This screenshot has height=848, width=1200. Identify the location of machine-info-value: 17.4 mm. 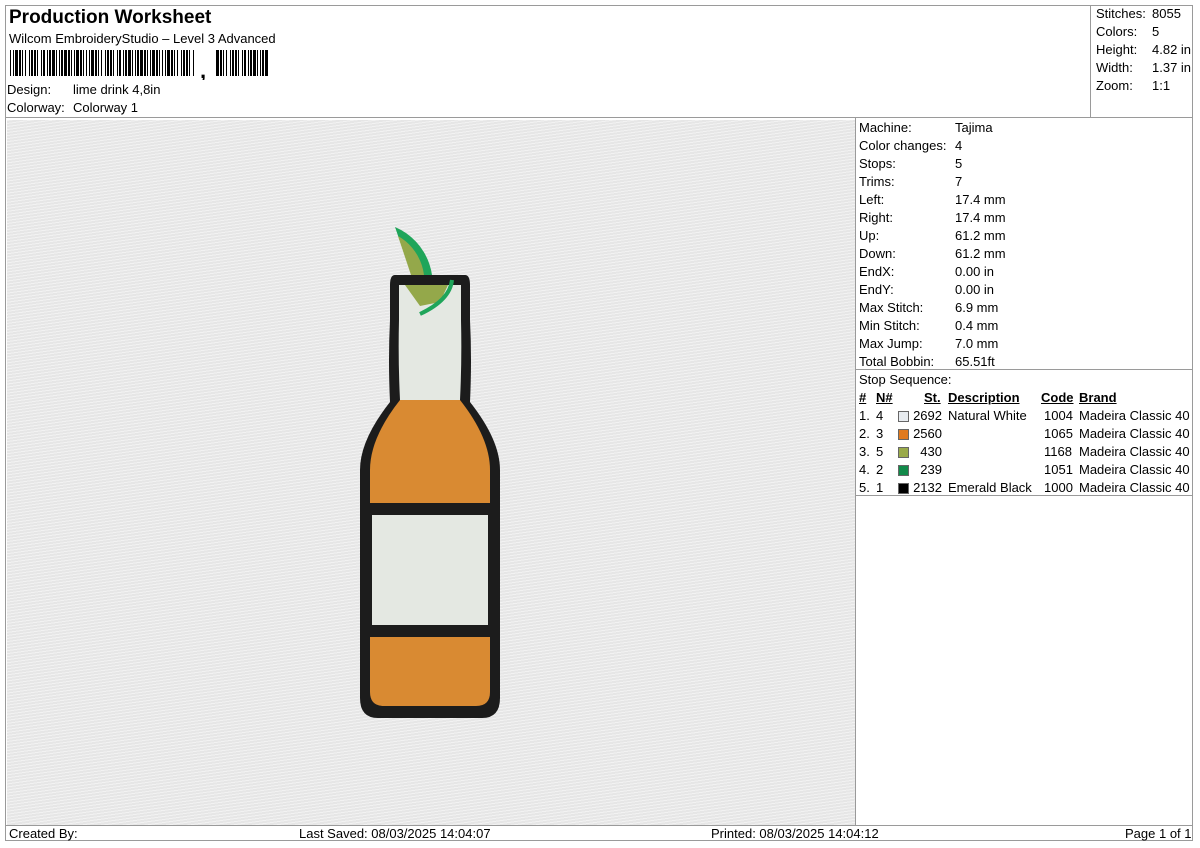
(980, 199).